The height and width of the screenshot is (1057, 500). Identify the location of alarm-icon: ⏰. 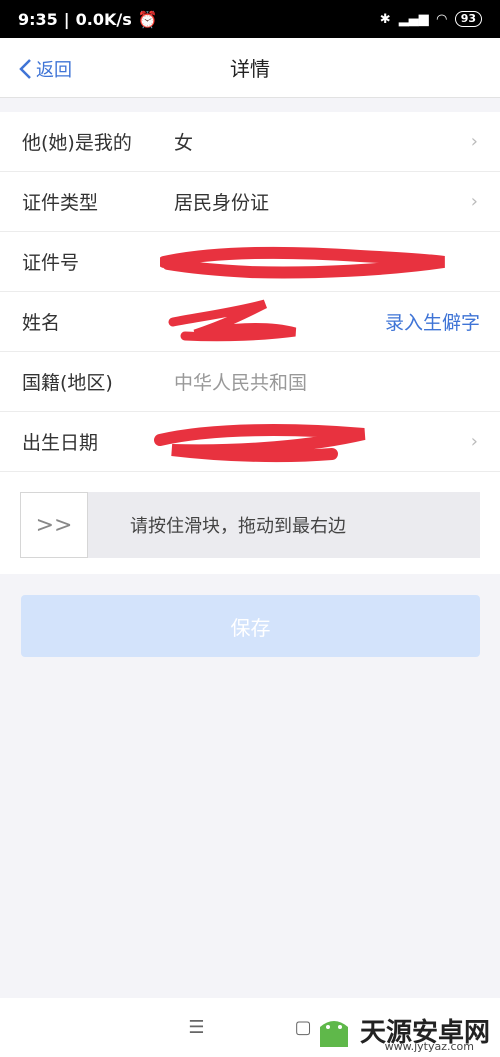
(147, 19).